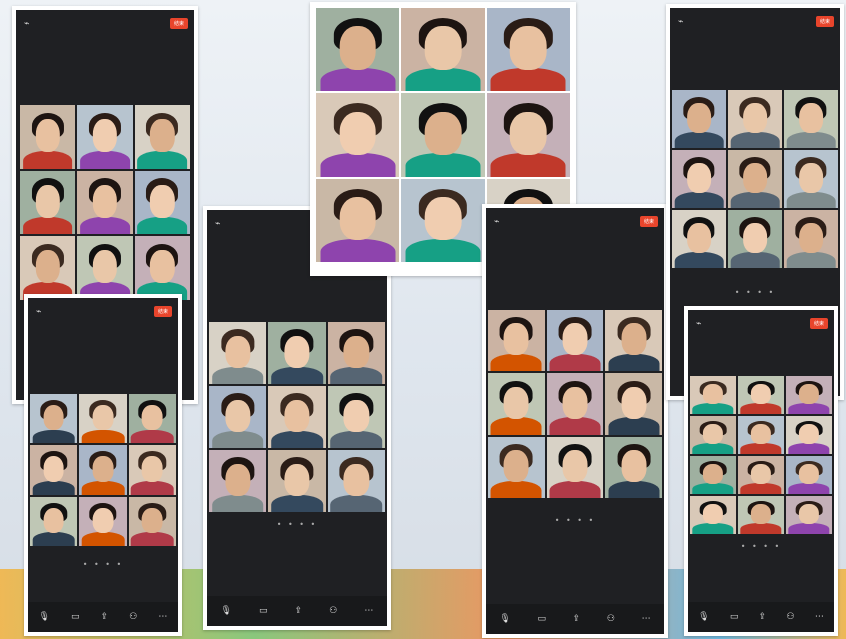 This screenshot has height=639, width=846. I want to click on meeting-toolbar: 🎙 ▭ ⇪ ⚇ ⋯, so click(297, 611).